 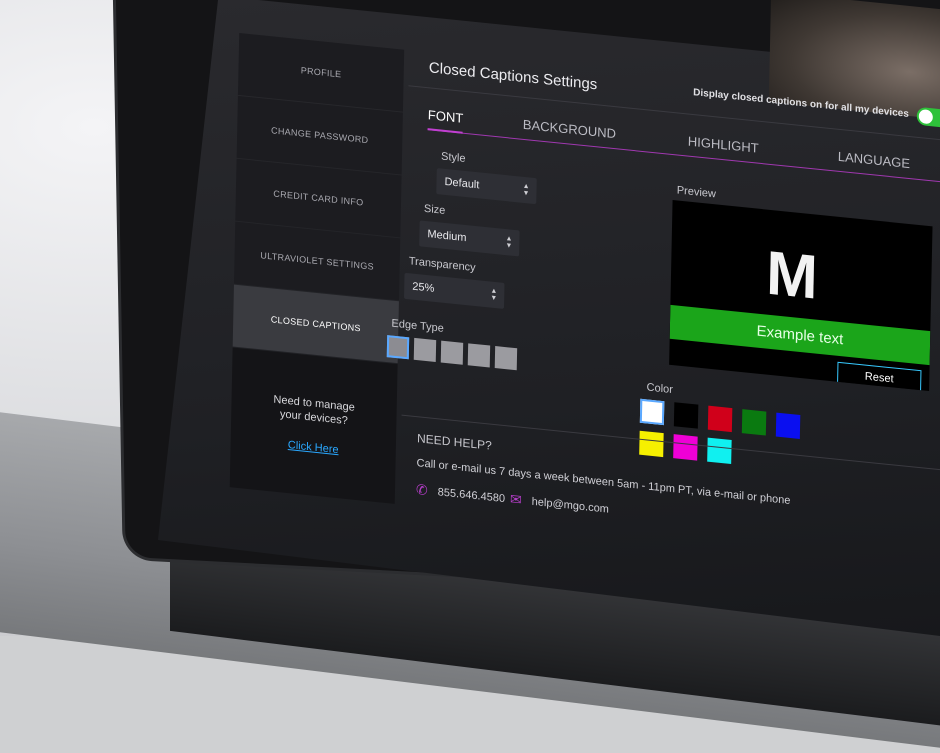 What do you see at coordinates (313, 447) in the screenshot?
I see `manage-devices-link: Click Here` at bounding box center [313, 447].